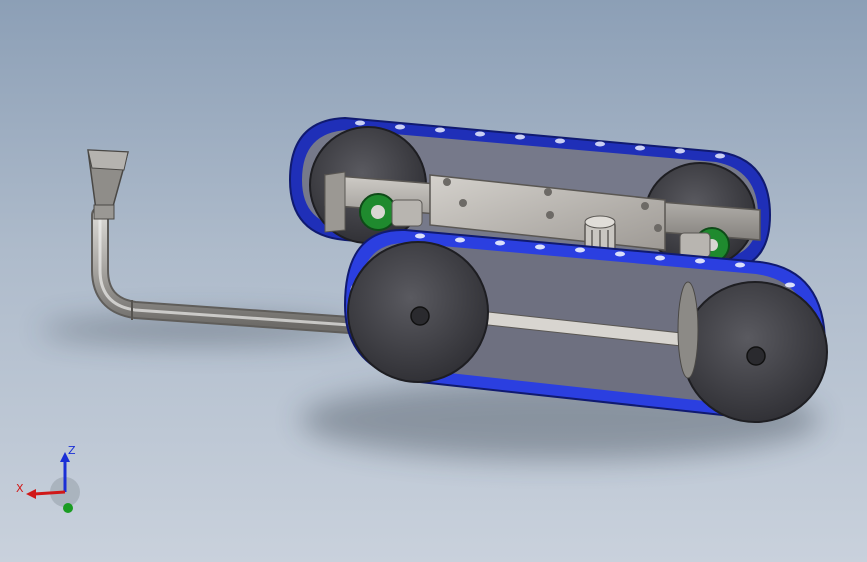 The image size is (867, 562). What do you see at coordinates (108, 184) in the screenshot?
I see `probe-nozzle` at bounding box center [108, 184].